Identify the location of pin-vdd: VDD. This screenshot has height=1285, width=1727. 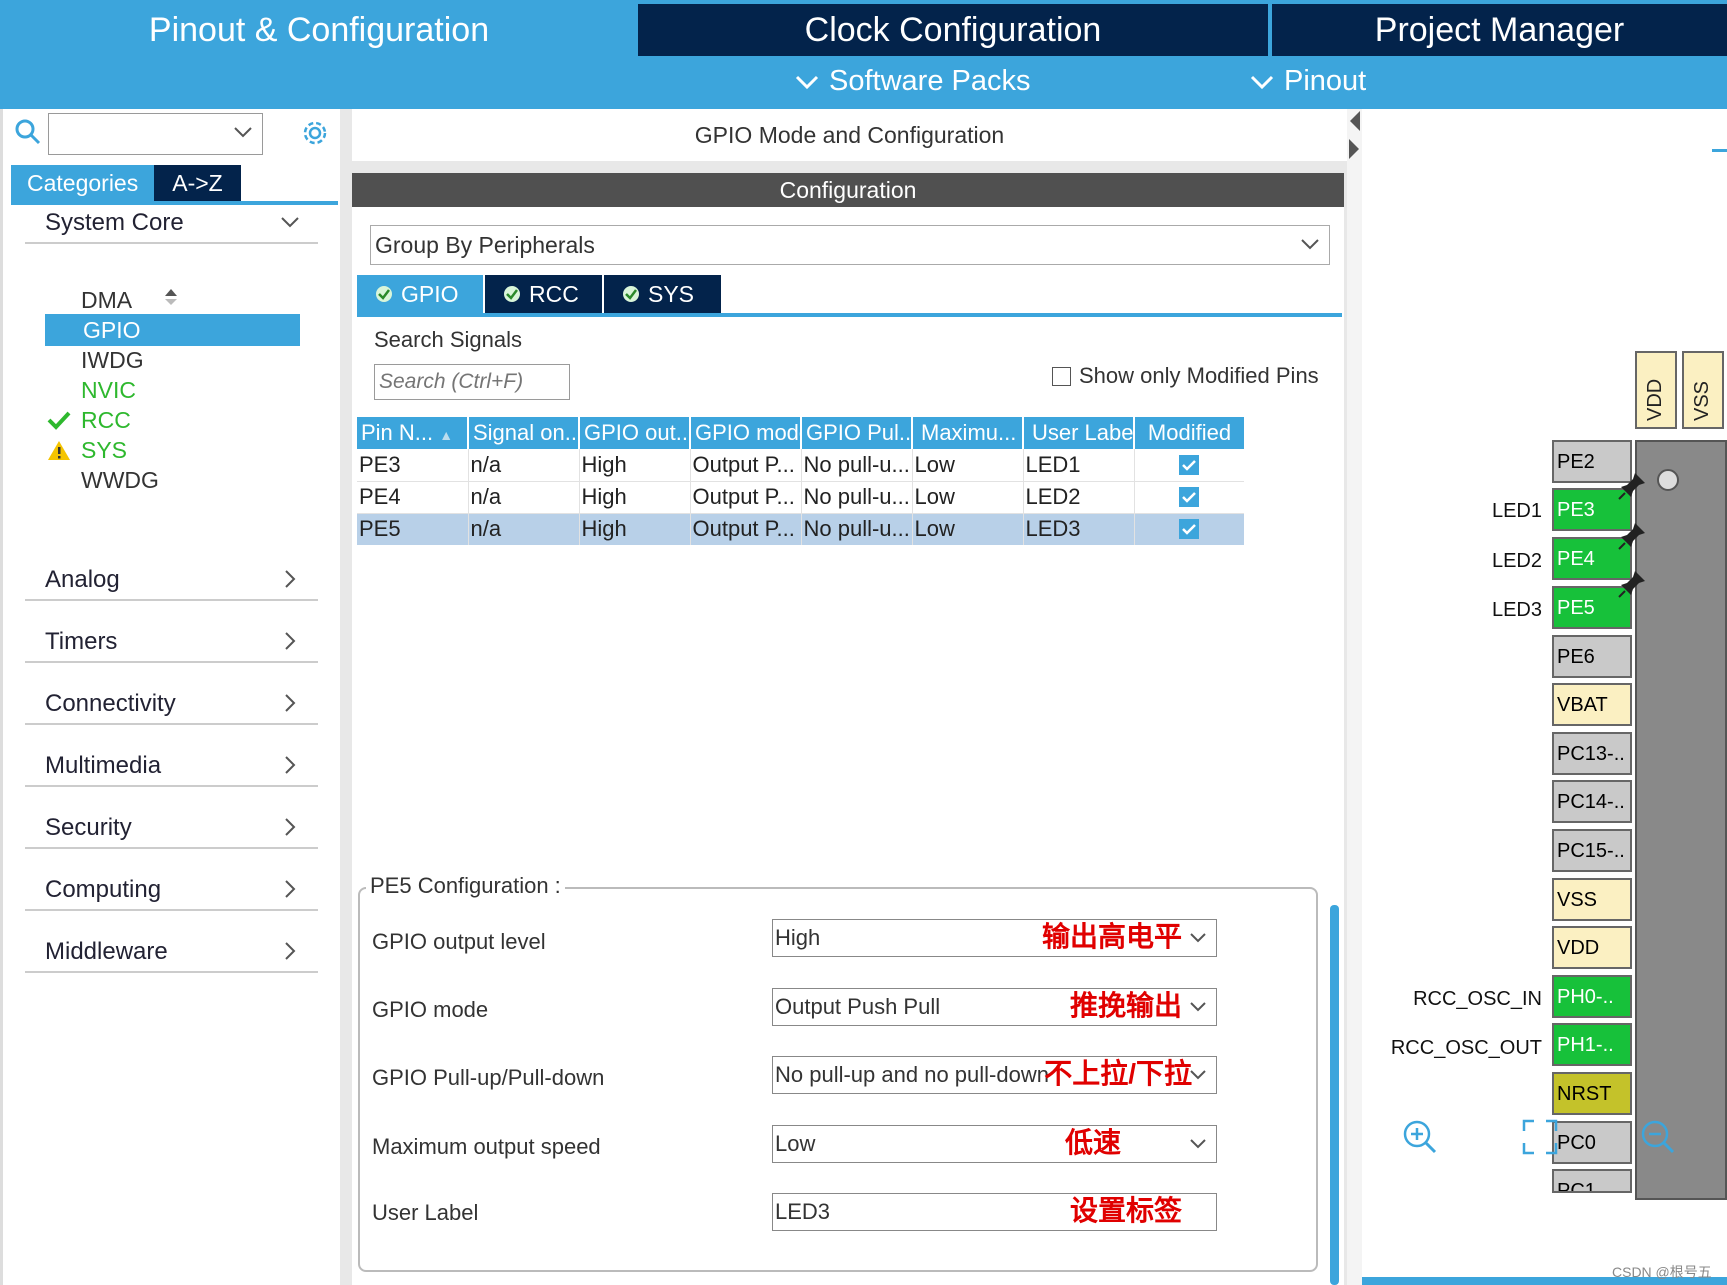
(1592, 947).